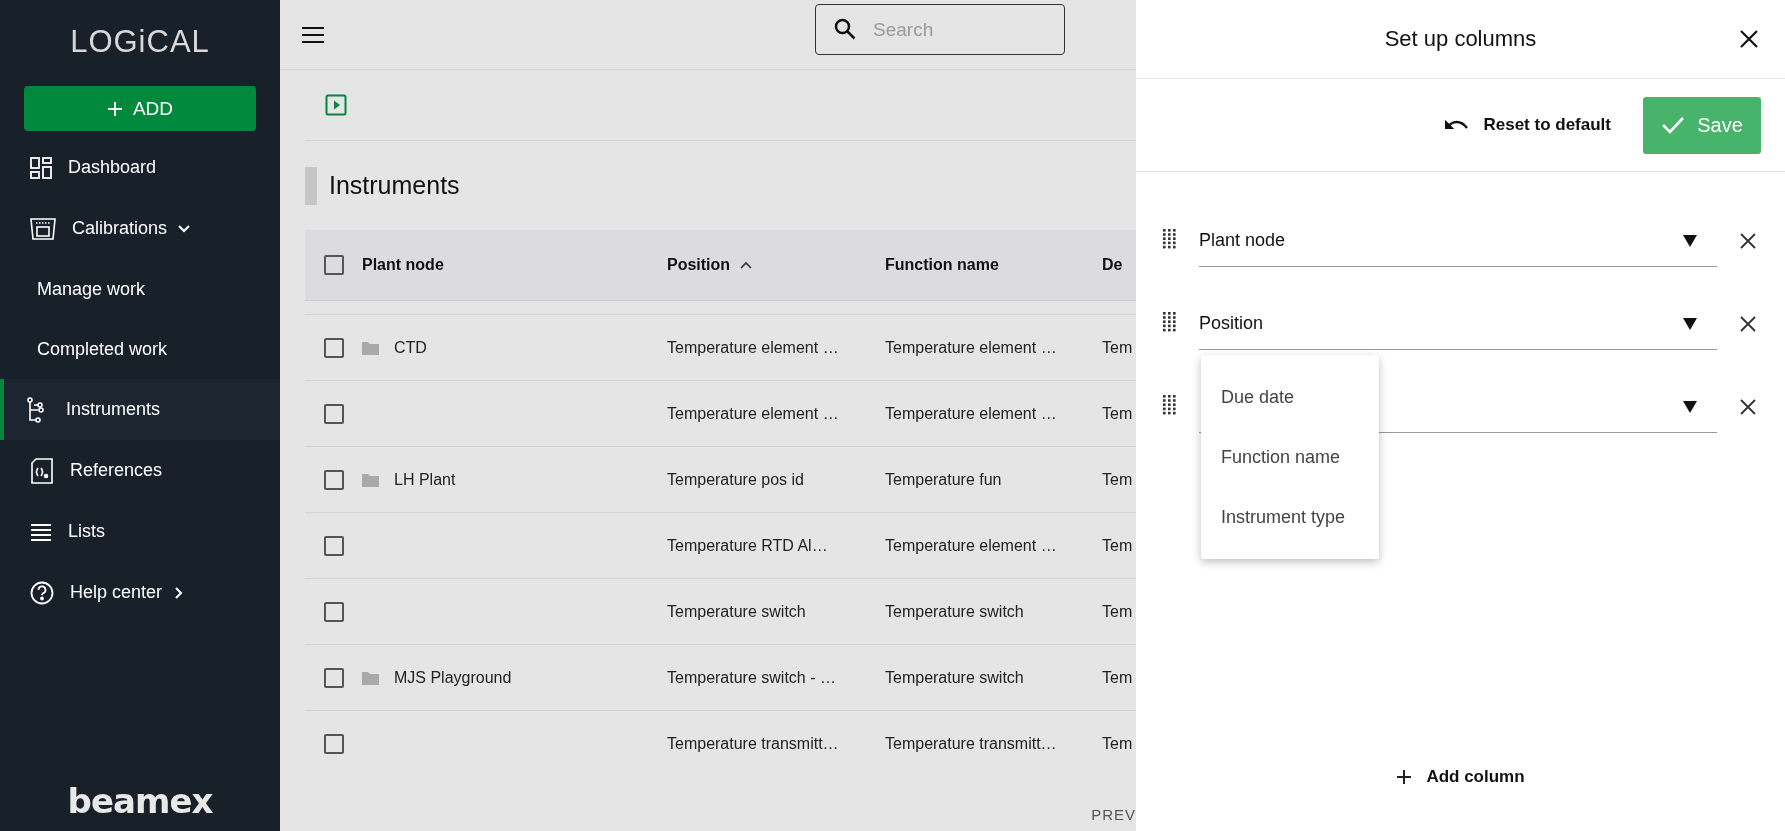 The width and height of the screenshot is (1785, 831). What do you see at coordinates (41, 167) in the screenshot?
I see `dashboard-icon` at bounding box center [41, 167].